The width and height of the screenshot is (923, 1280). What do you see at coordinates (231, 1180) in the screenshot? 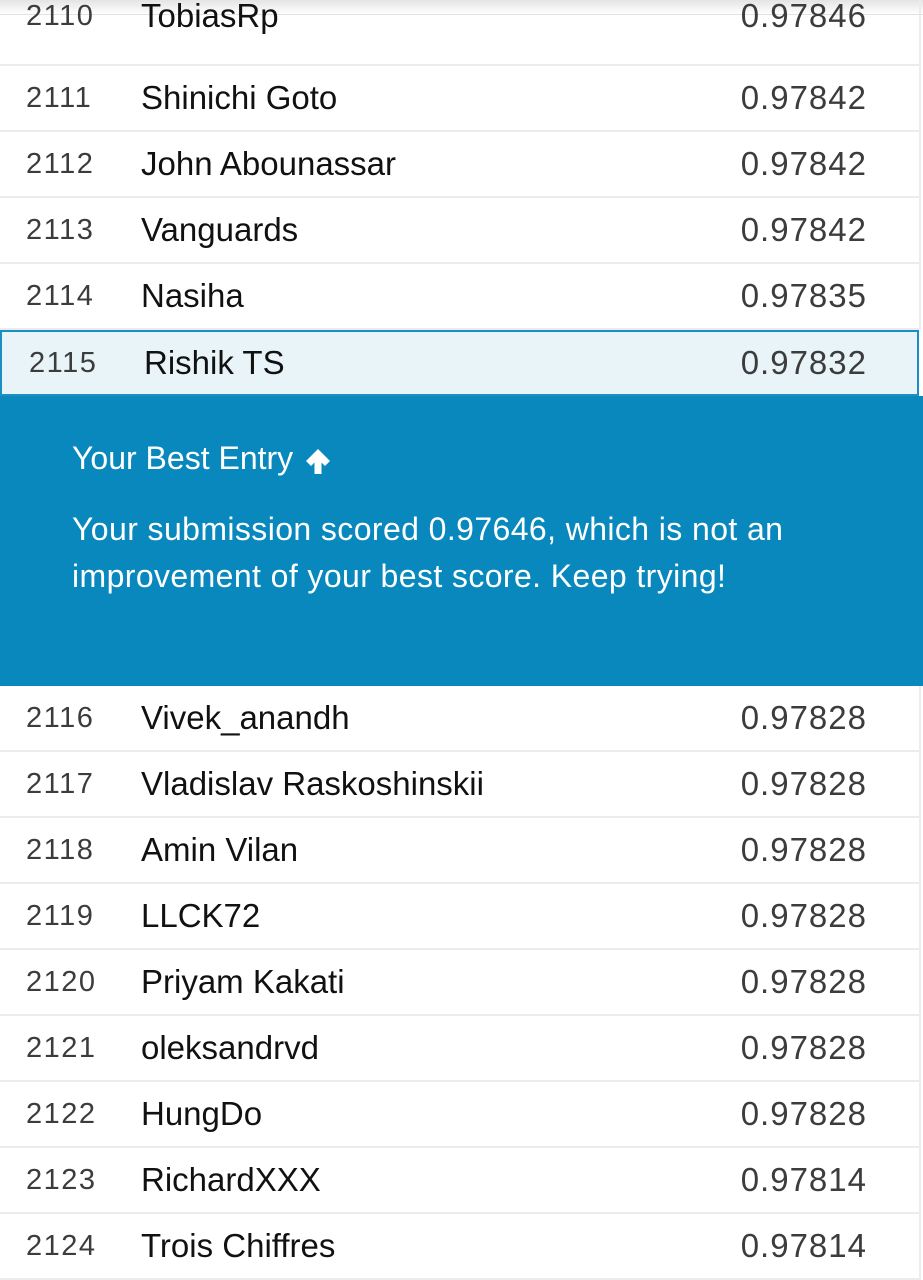
I see `team-name: RichardXXX` at bounding box center [231, 1180].